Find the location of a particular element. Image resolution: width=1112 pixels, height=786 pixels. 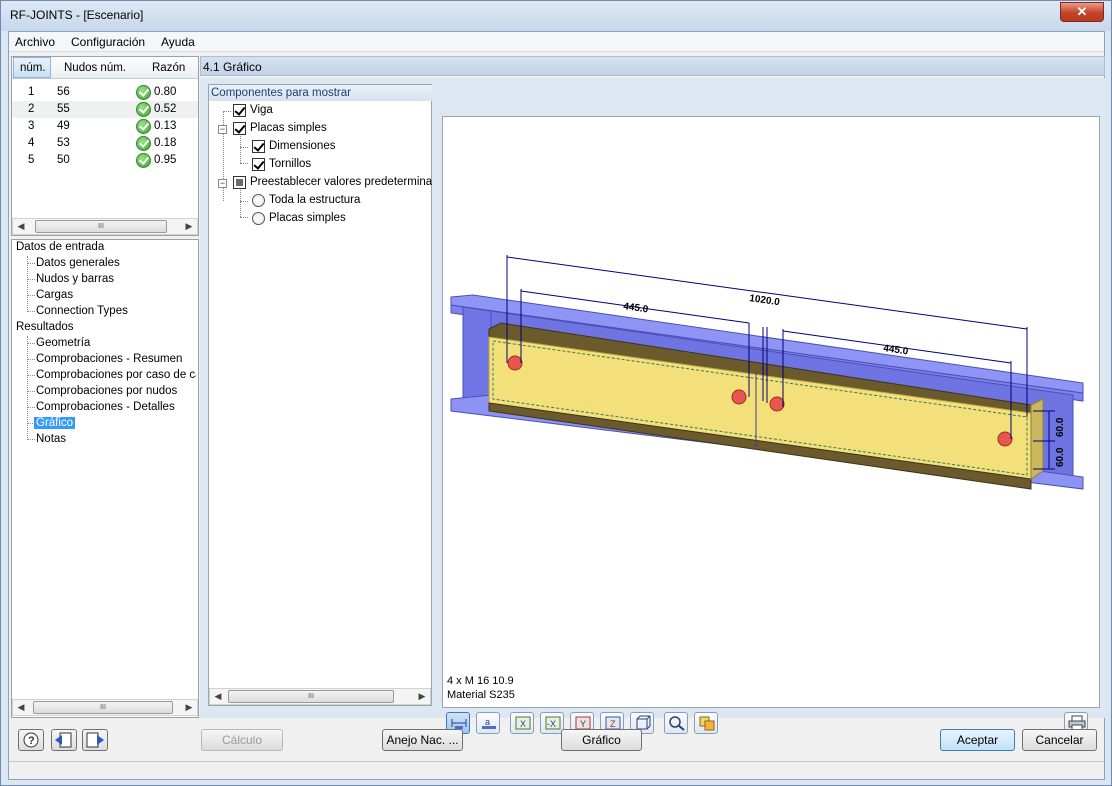

label-placas-simples: Placas simples is located at coordinates (288, 128).